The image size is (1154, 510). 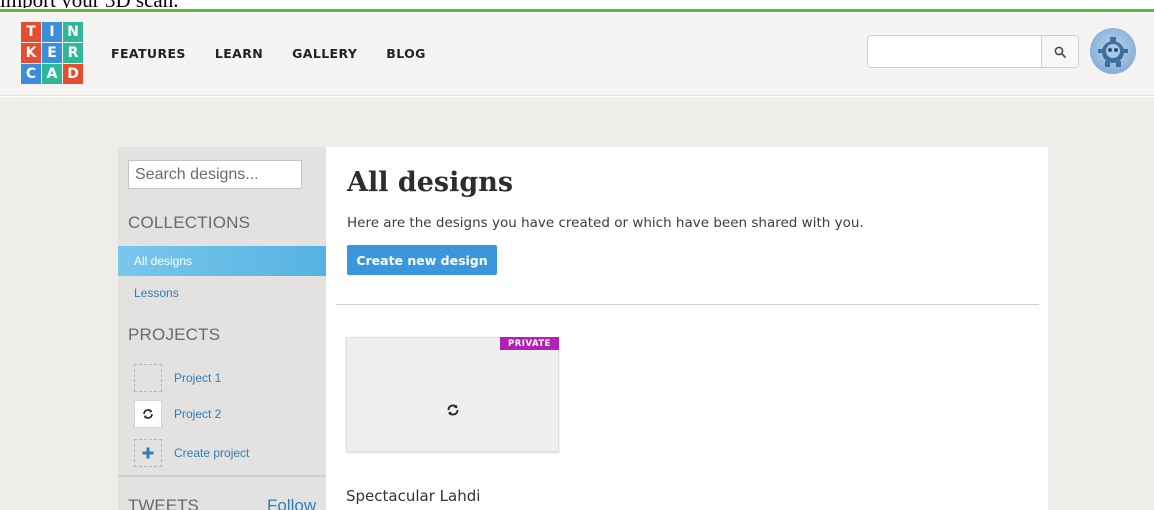 What do you see at coordinates (52, 32) in the screenshot?
I see `logo-letter: I` at bounding box center [52, 32].